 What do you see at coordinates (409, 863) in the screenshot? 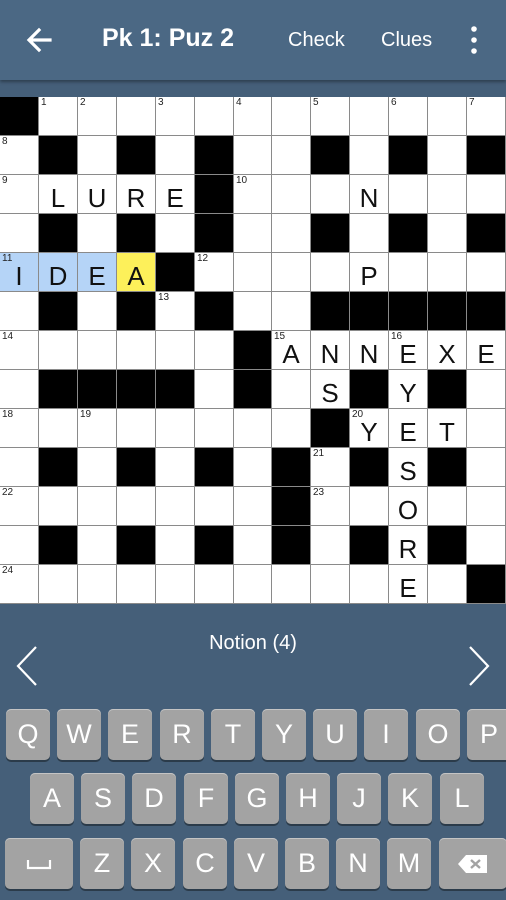
I see `key-m: M` at bounding box center [409, 863].